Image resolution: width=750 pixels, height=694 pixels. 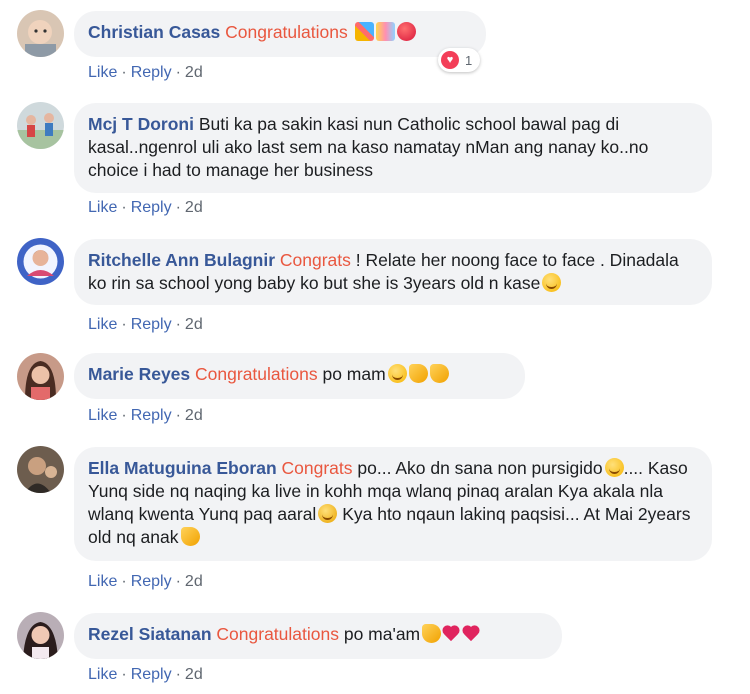 What do you see at coordinates (141, 124) in the screenshot?
I see `comment-author: Mcj T Doroni` at bounding box center [141, 124].